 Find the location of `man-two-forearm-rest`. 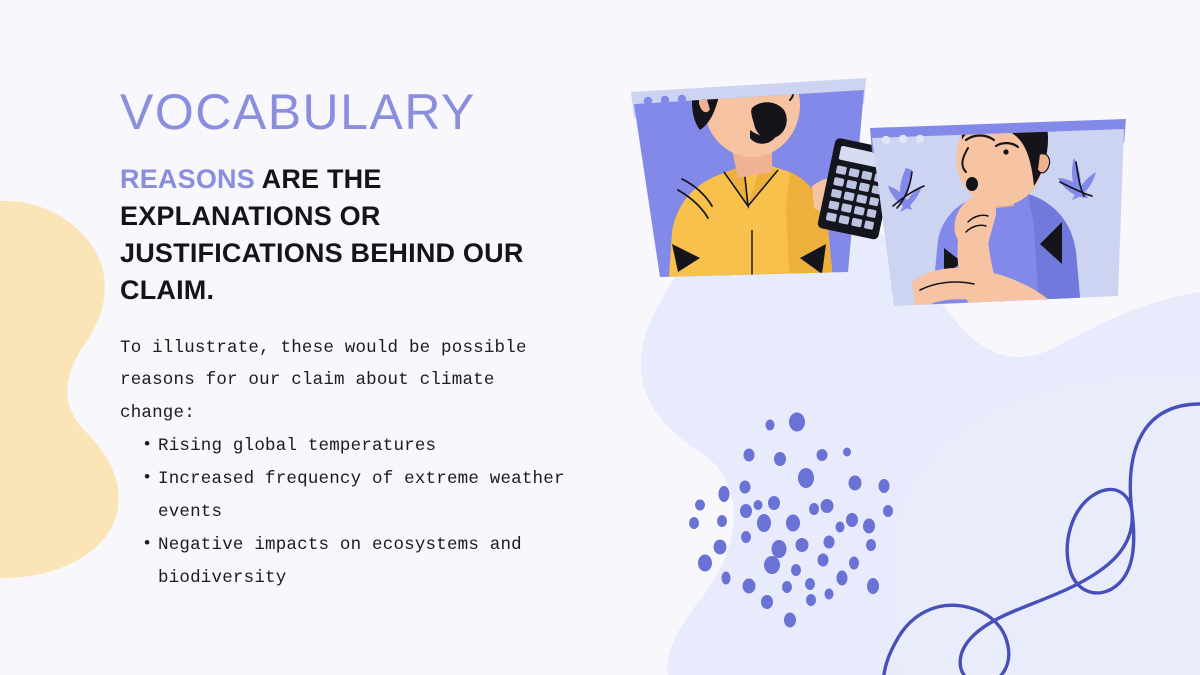

man-two-forearm-rest is located at coordinates (987, 286).